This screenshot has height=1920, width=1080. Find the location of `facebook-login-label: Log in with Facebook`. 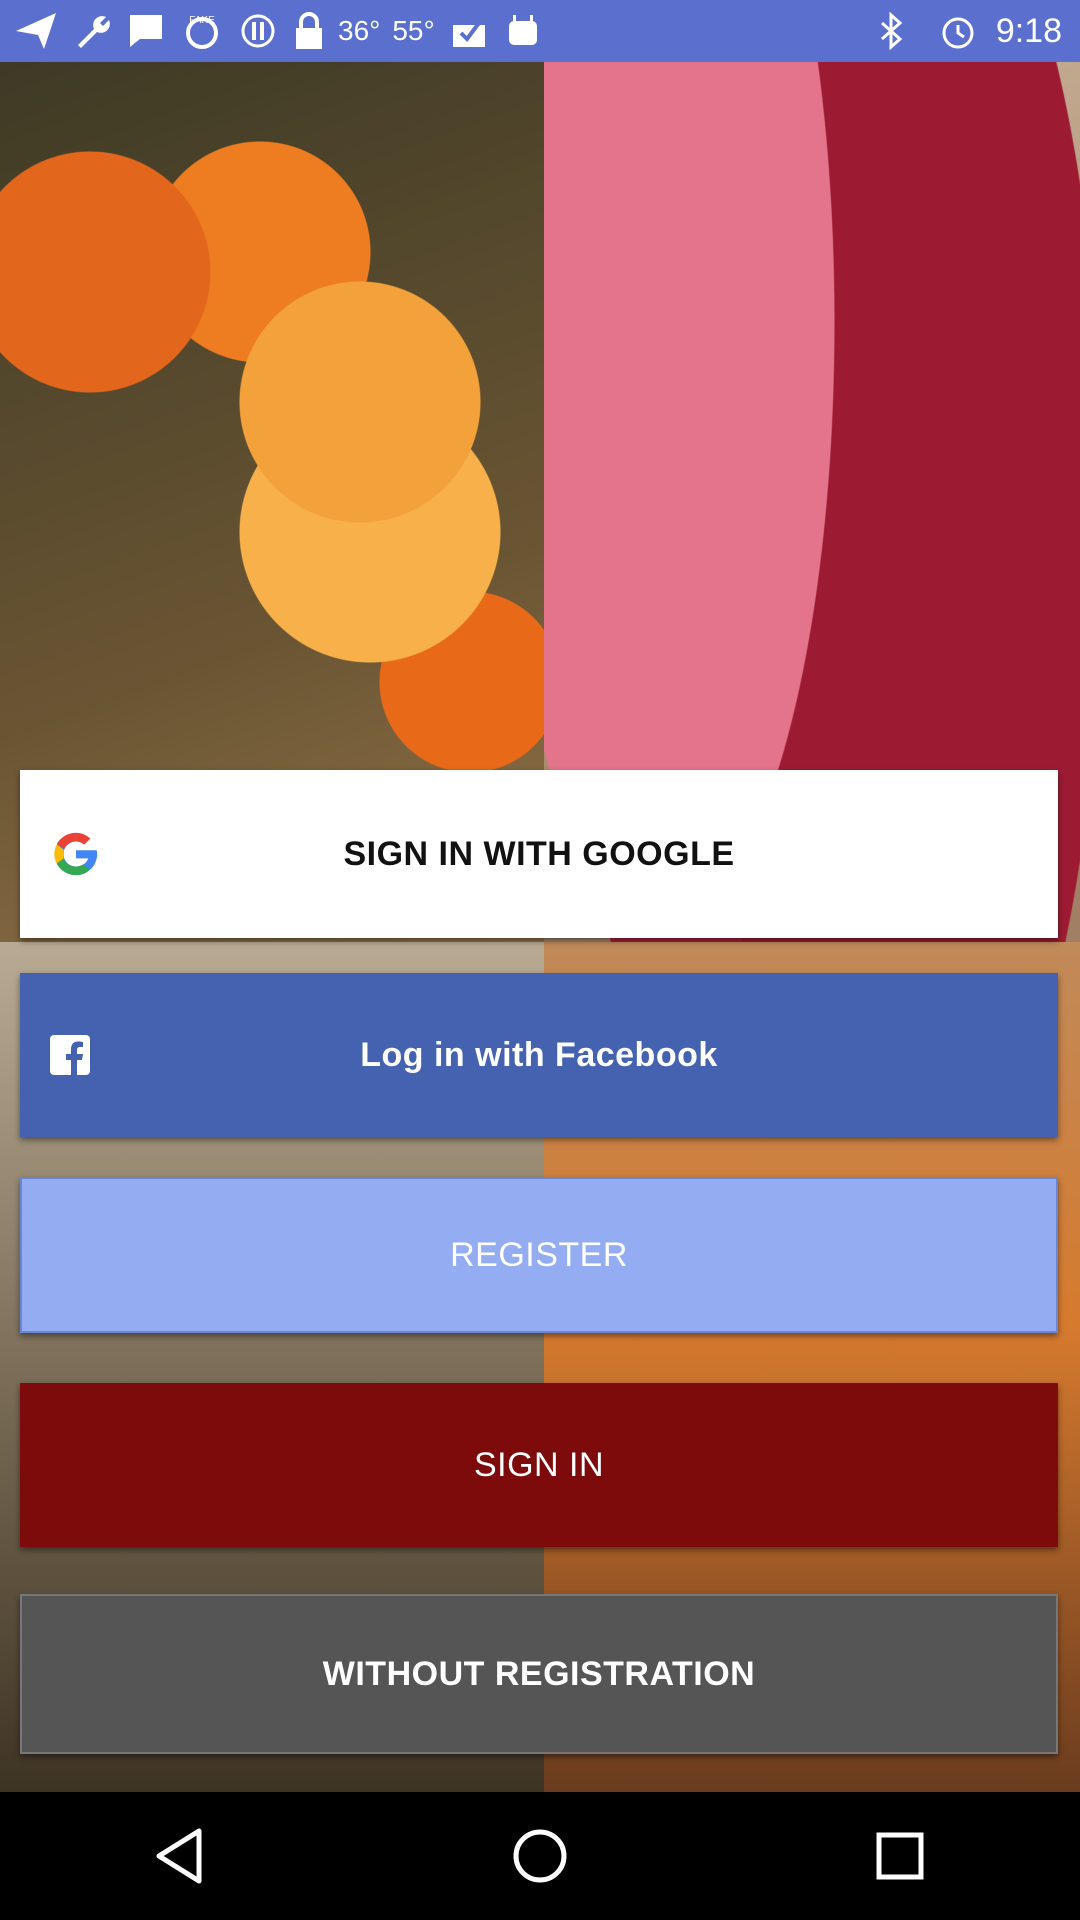

facebook-login-label: Log in with Facebook is located at coordinates (539, 1054).